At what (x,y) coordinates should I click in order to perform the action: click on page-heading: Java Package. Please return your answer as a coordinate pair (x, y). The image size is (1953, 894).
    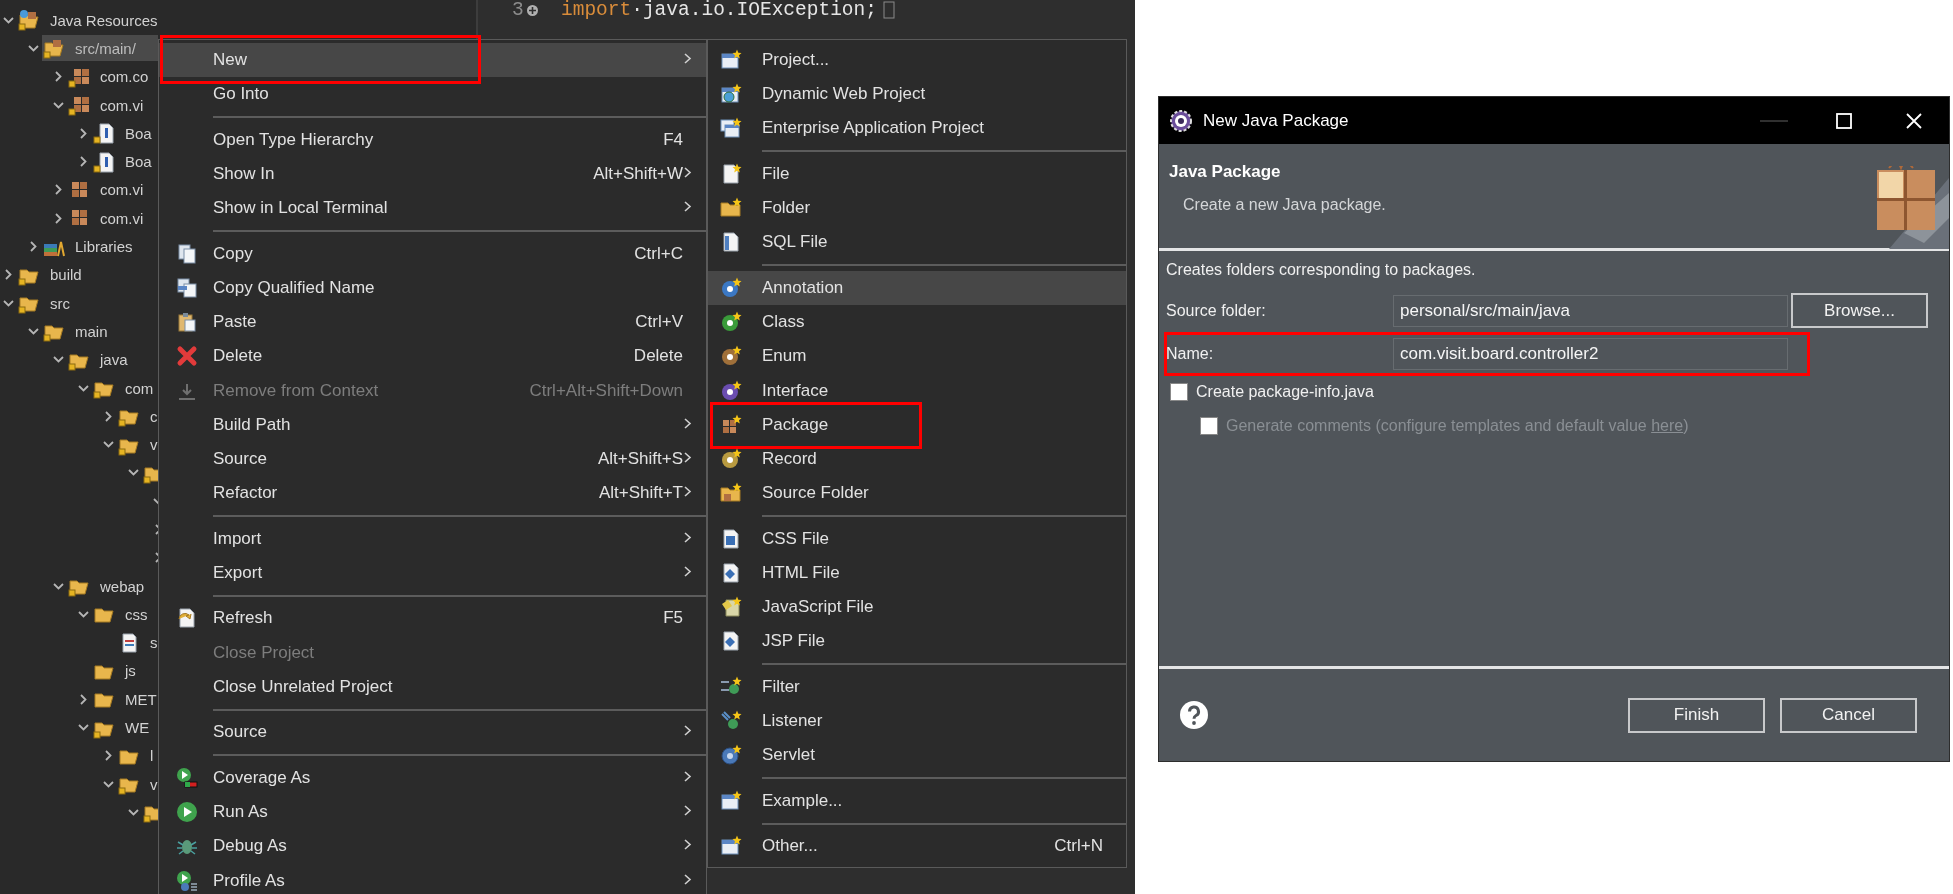
    Looking at the image, I should click on (1225, 172).